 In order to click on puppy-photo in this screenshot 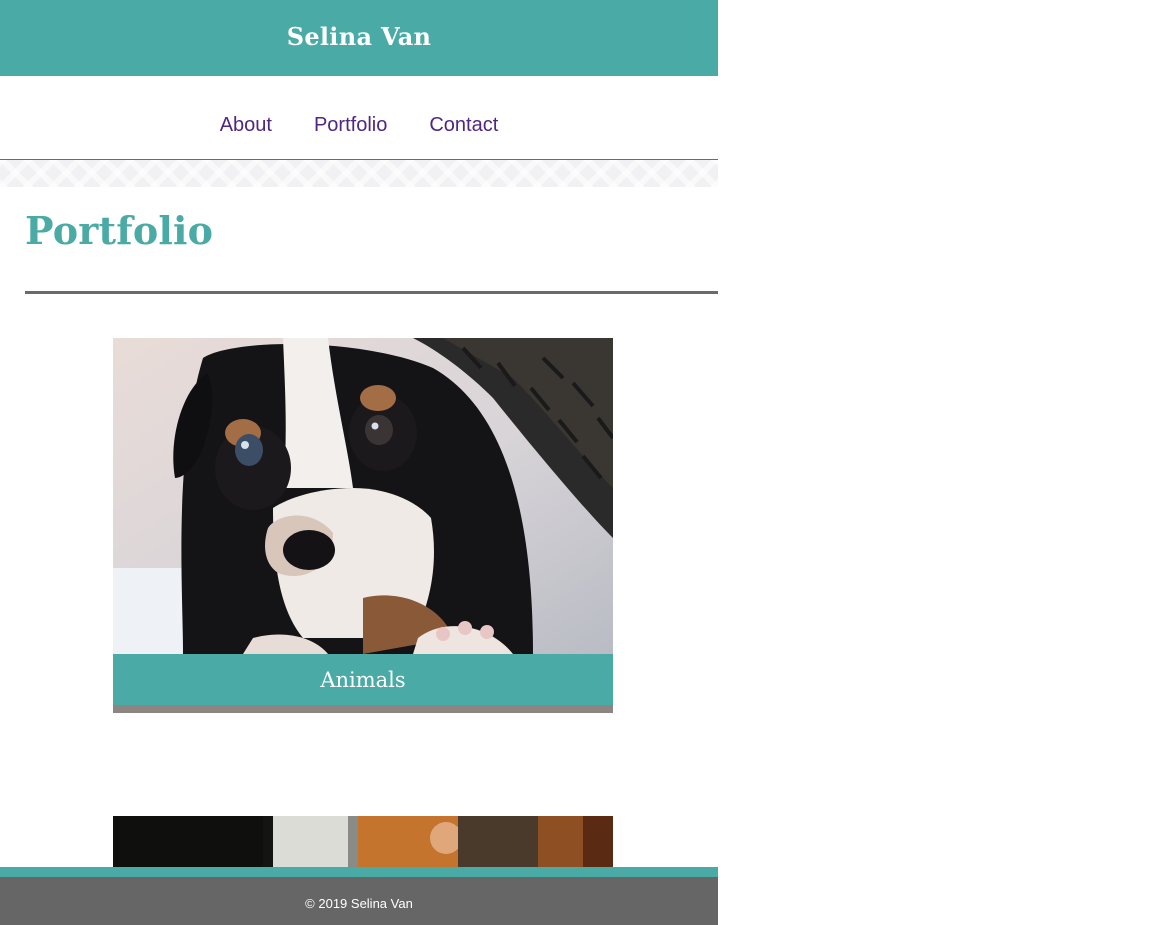, I will do `click(363, 496)`.